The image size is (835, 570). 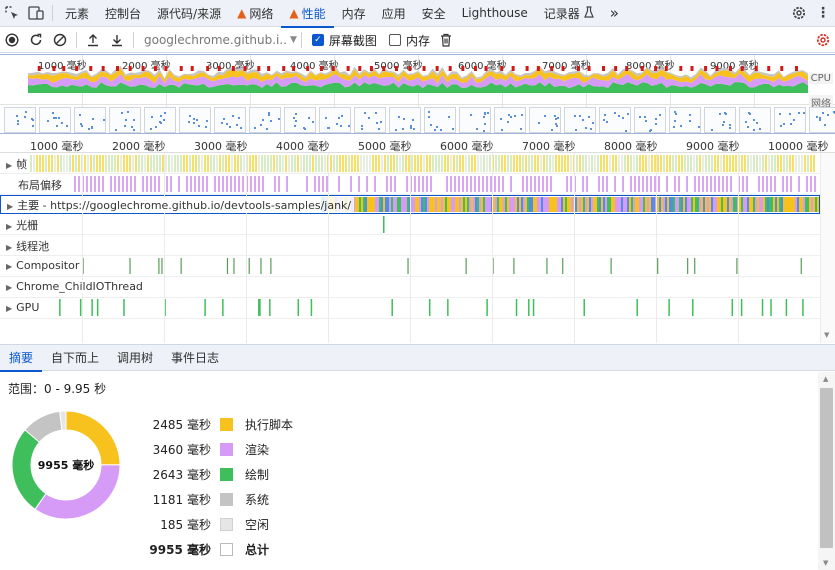 What do you see at coordinates (135, 358) in the screenshot?
I see `tab-call-tree: 调用树` at bounding box center [135, 358].